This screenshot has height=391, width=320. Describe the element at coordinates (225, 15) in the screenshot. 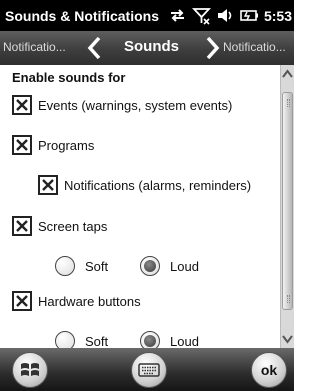

I see `volume-icon` at that location.